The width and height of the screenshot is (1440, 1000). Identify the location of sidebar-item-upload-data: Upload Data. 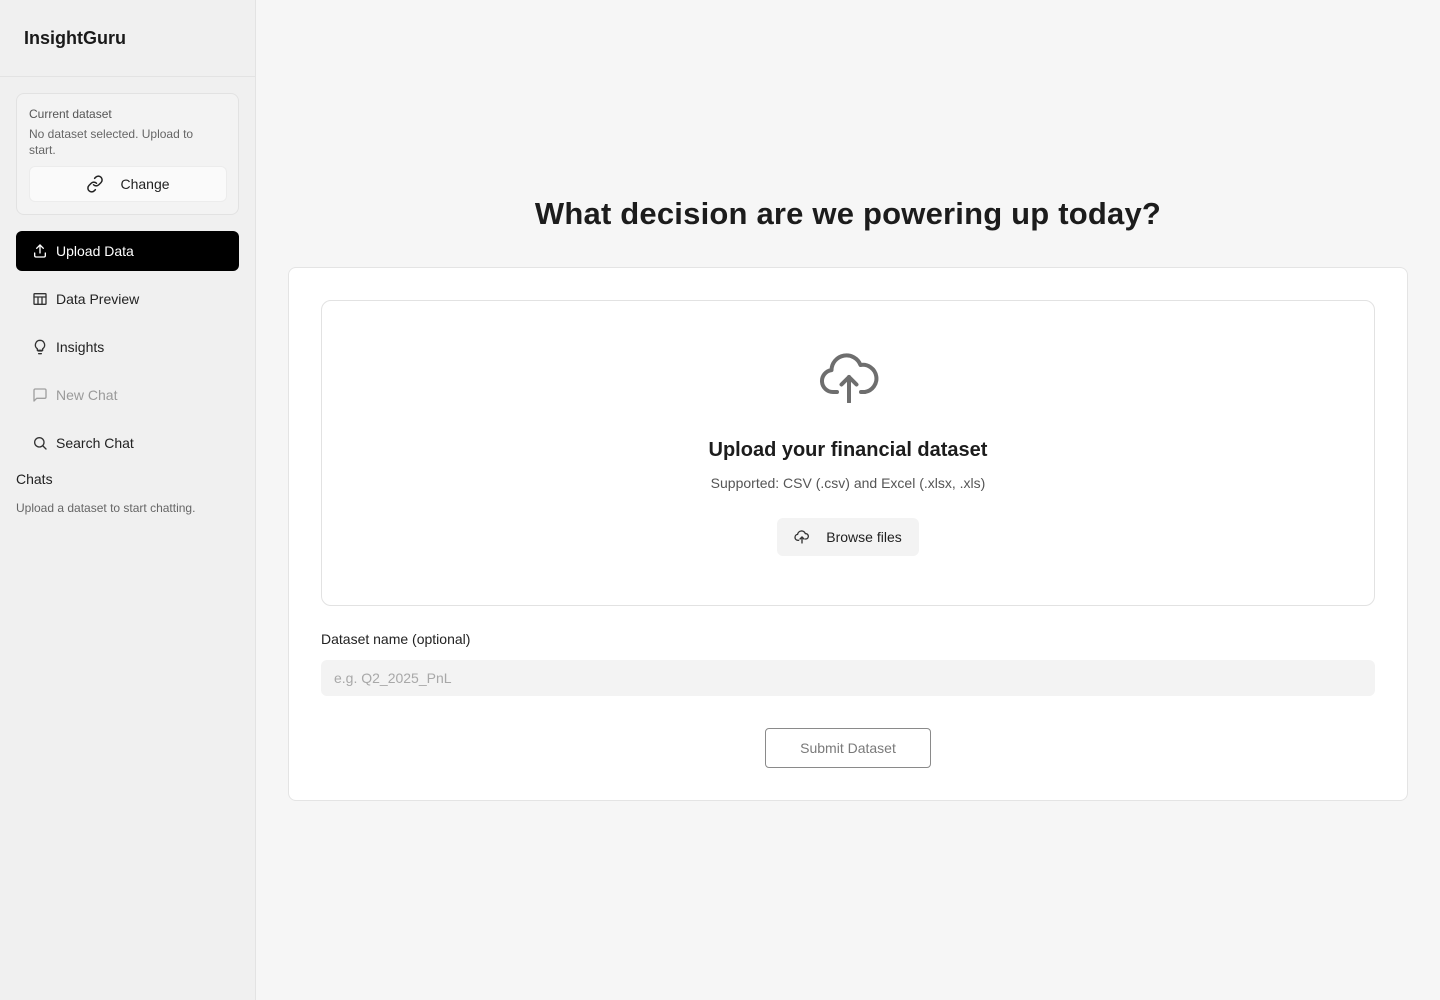
(127, 251).